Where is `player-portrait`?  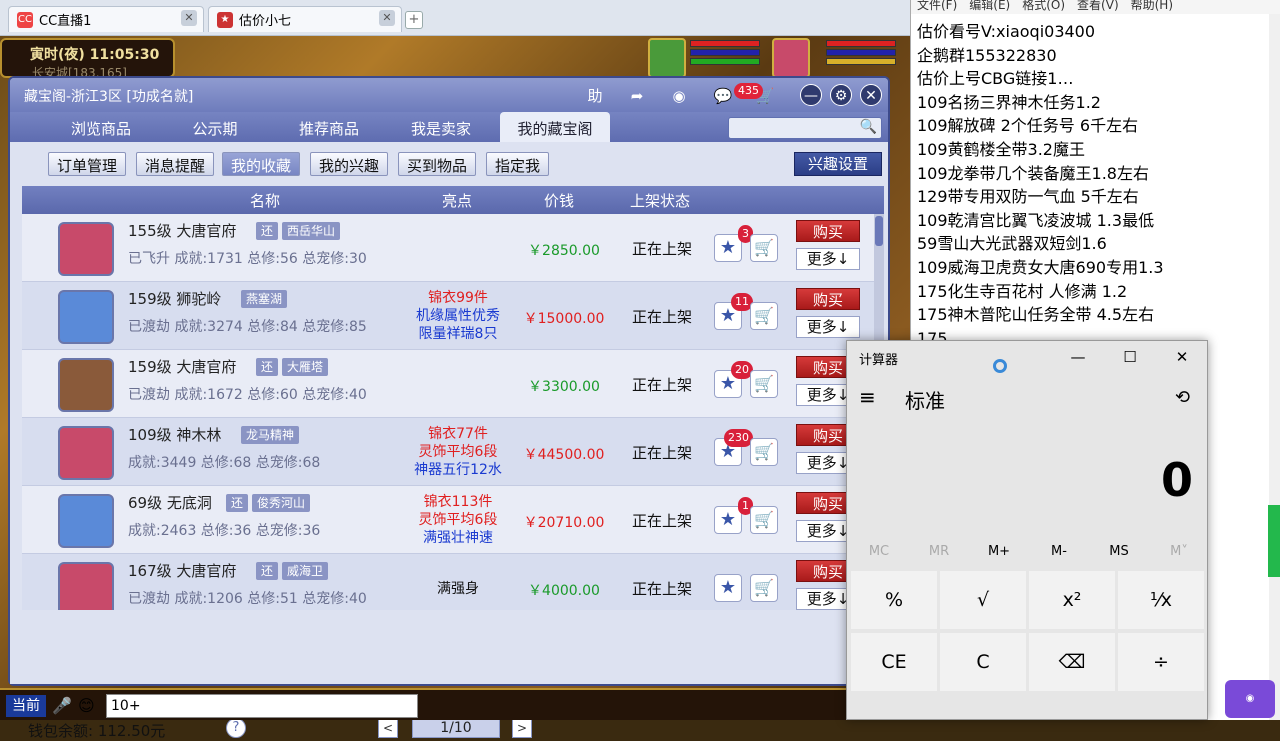
player-portrait is located at coordinates (791, 58).